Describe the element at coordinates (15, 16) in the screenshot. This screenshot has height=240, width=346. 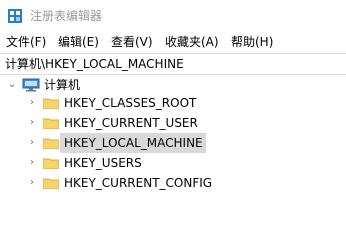
I see `regedit-app-icon` at that location.